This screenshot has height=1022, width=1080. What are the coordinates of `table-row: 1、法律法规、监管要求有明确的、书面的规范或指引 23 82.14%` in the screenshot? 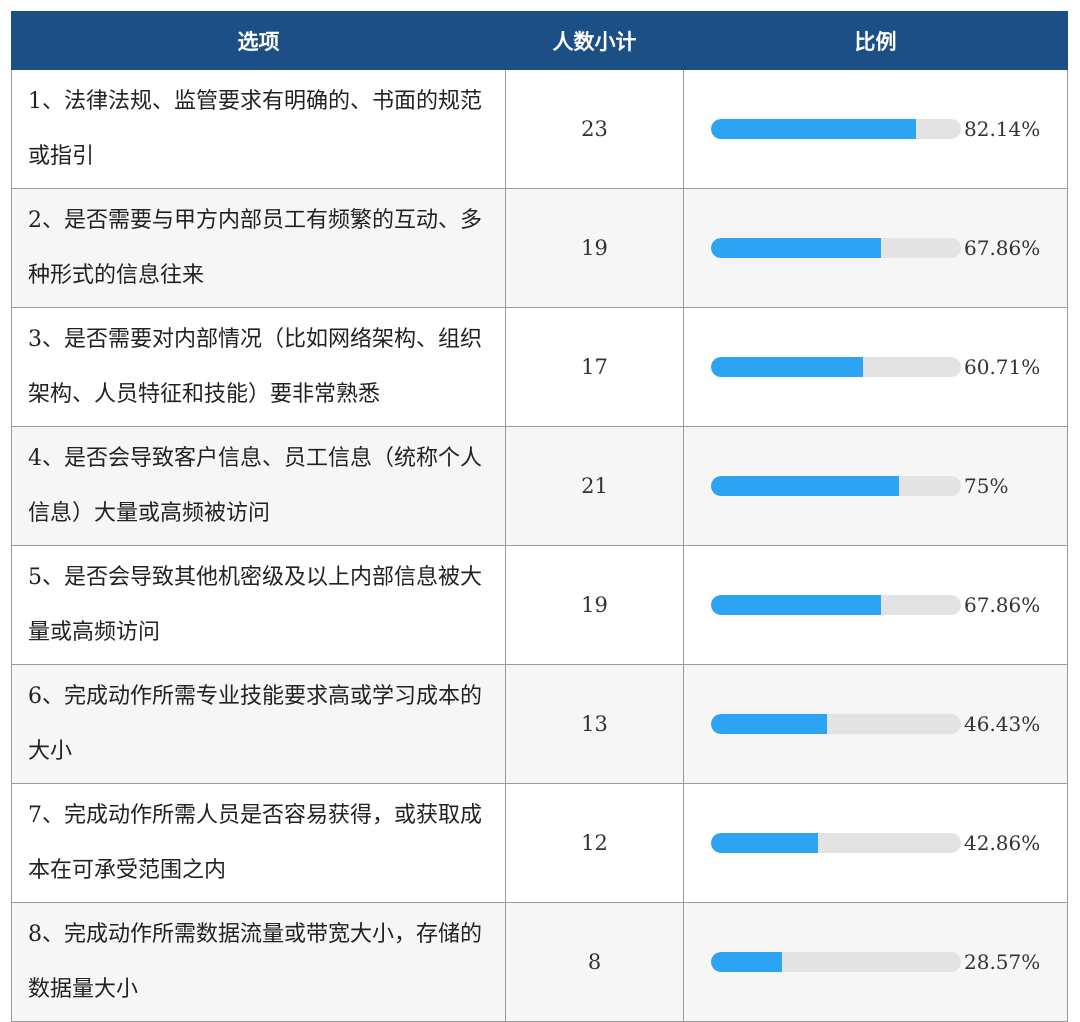 It's located at (539, 129).